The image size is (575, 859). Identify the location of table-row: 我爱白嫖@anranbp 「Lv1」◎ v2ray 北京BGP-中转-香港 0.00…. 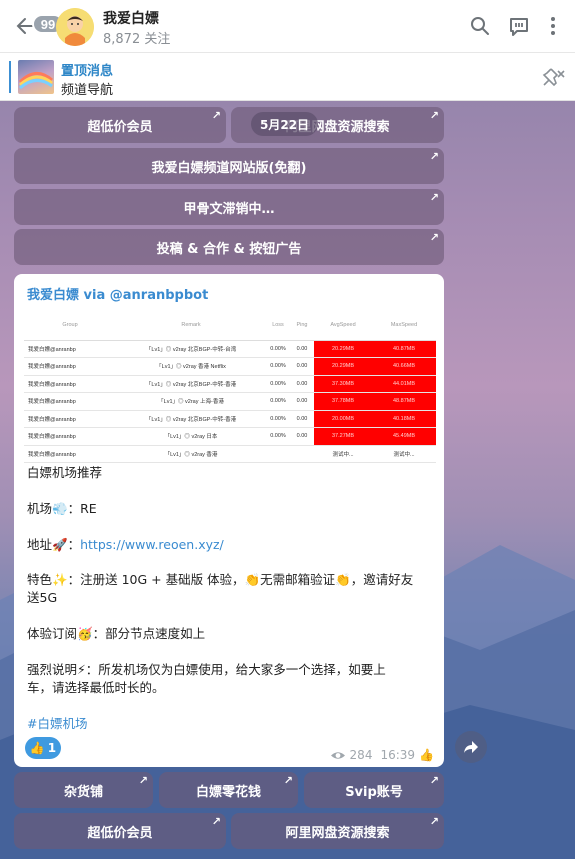
(230, 419).